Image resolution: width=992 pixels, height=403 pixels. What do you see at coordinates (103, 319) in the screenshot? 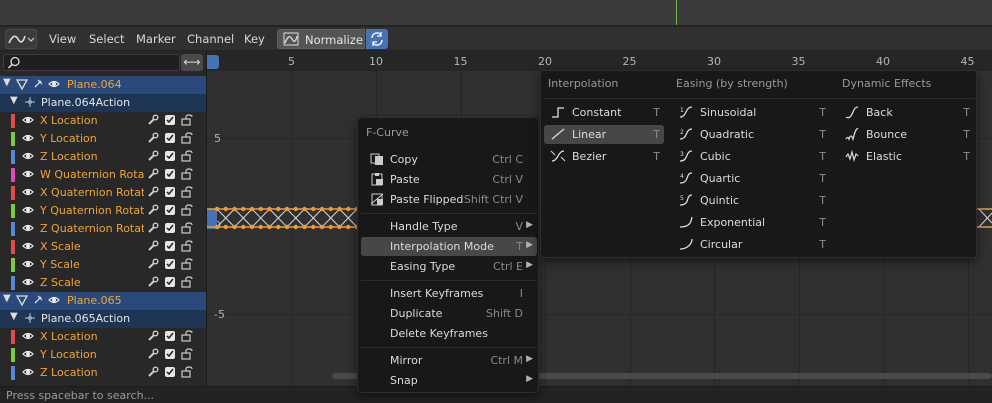
I see `action-row: ▼ Plane.065Action` at bounding box center [103, 319].